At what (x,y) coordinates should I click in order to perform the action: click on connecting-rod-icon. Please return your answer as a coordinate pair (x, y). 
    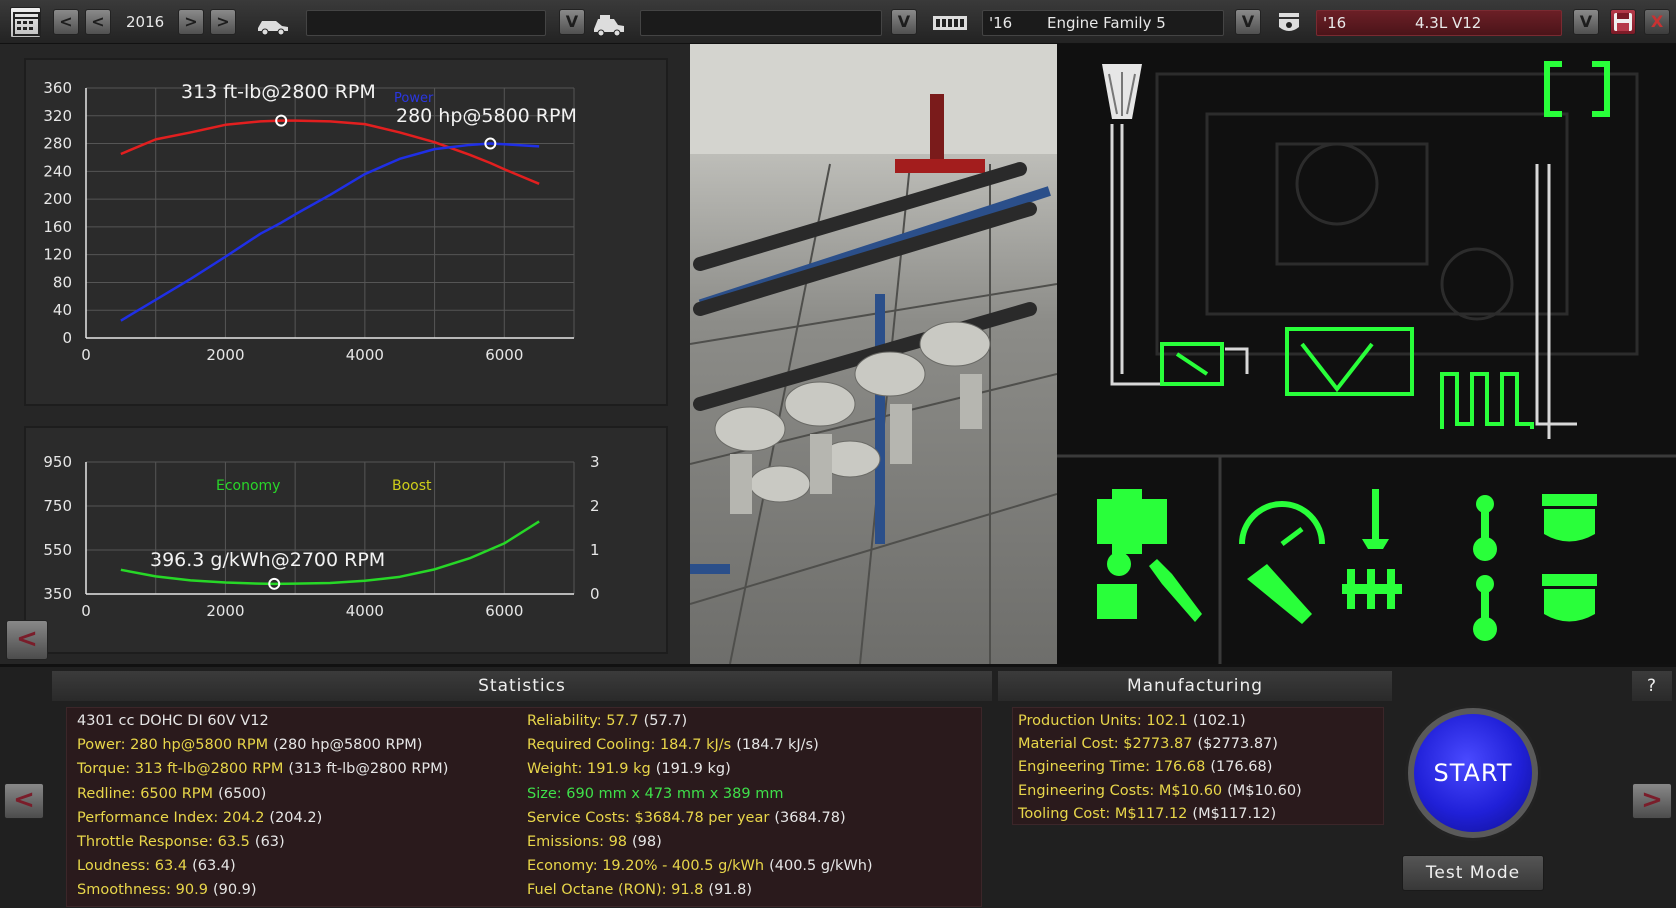
    Looking at the image, I should click on (1485, 528).